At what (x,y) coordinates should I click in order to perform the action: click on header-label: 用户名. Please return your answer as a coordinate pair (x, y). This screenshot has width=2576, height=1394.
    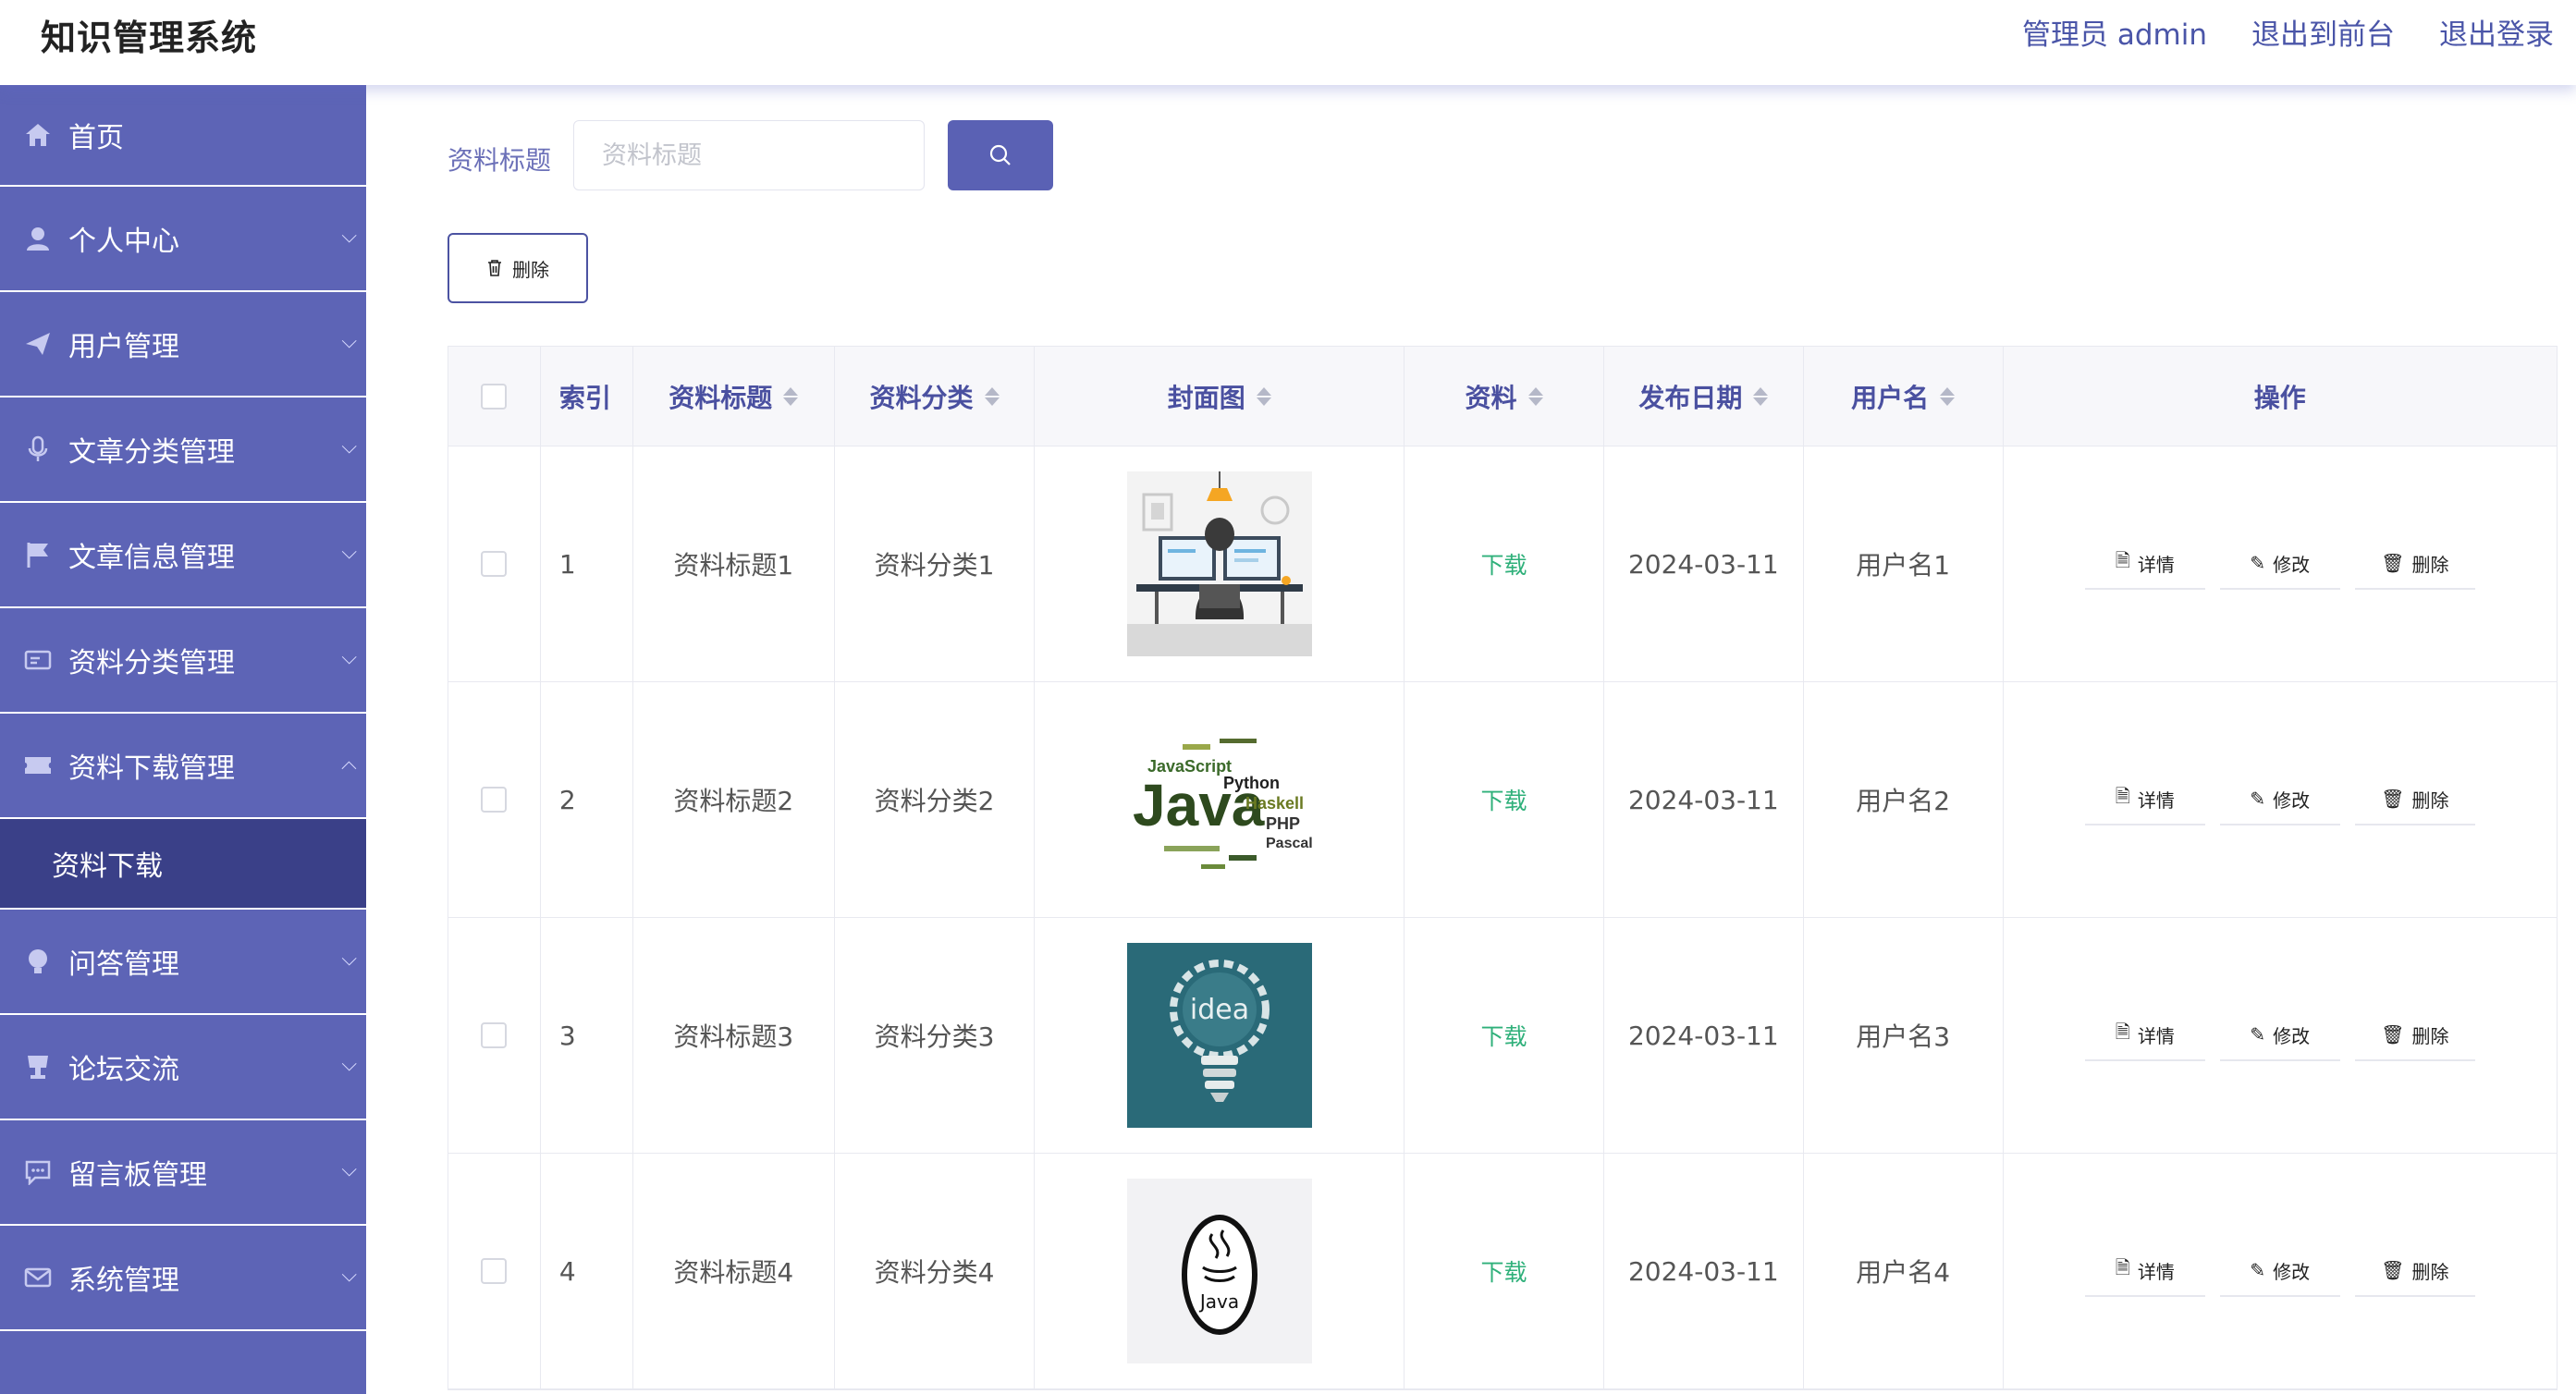
    Looking at the image, I should click on (1890, 397).